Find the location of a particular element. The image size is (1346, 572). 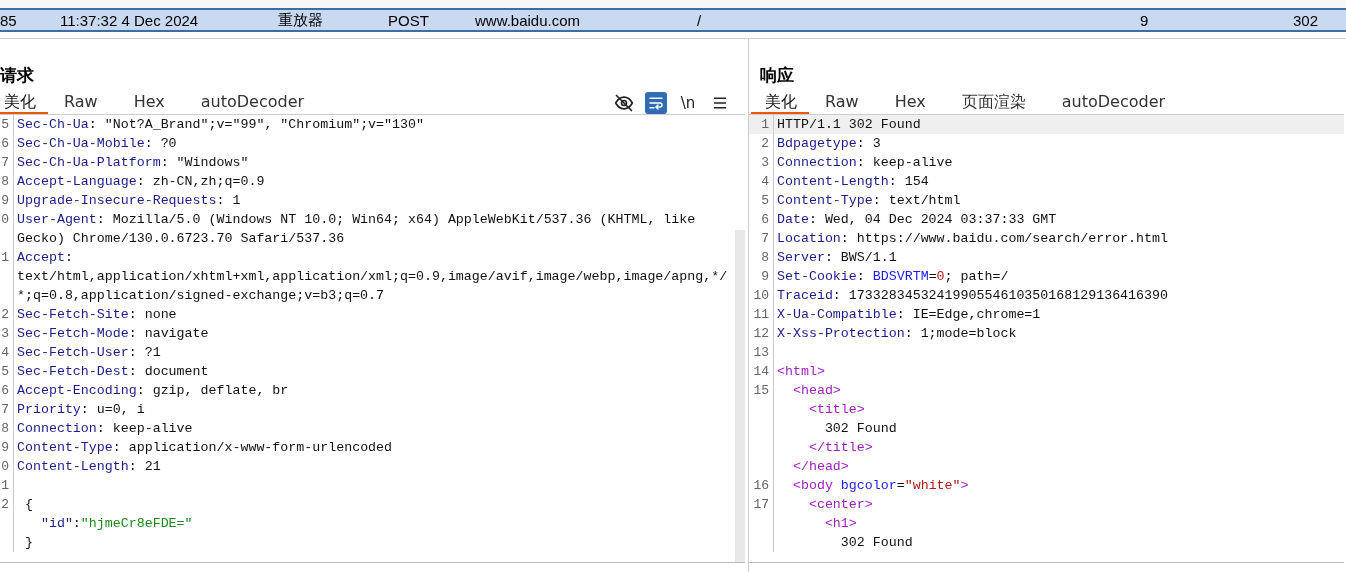

wrap-toggle is located at coordinates (656, 103).